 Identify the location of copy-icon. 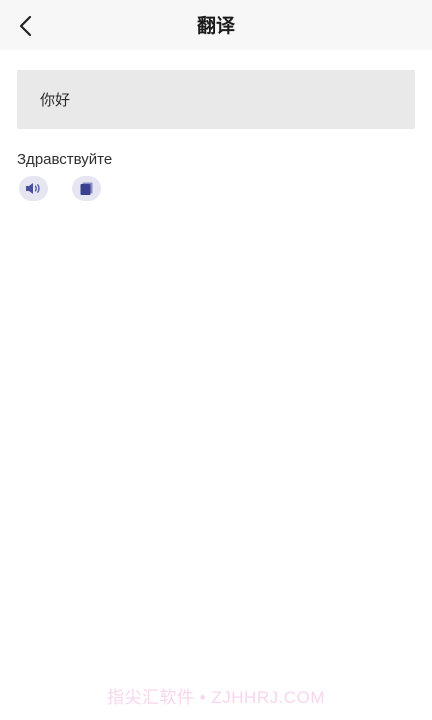
(86, 188).